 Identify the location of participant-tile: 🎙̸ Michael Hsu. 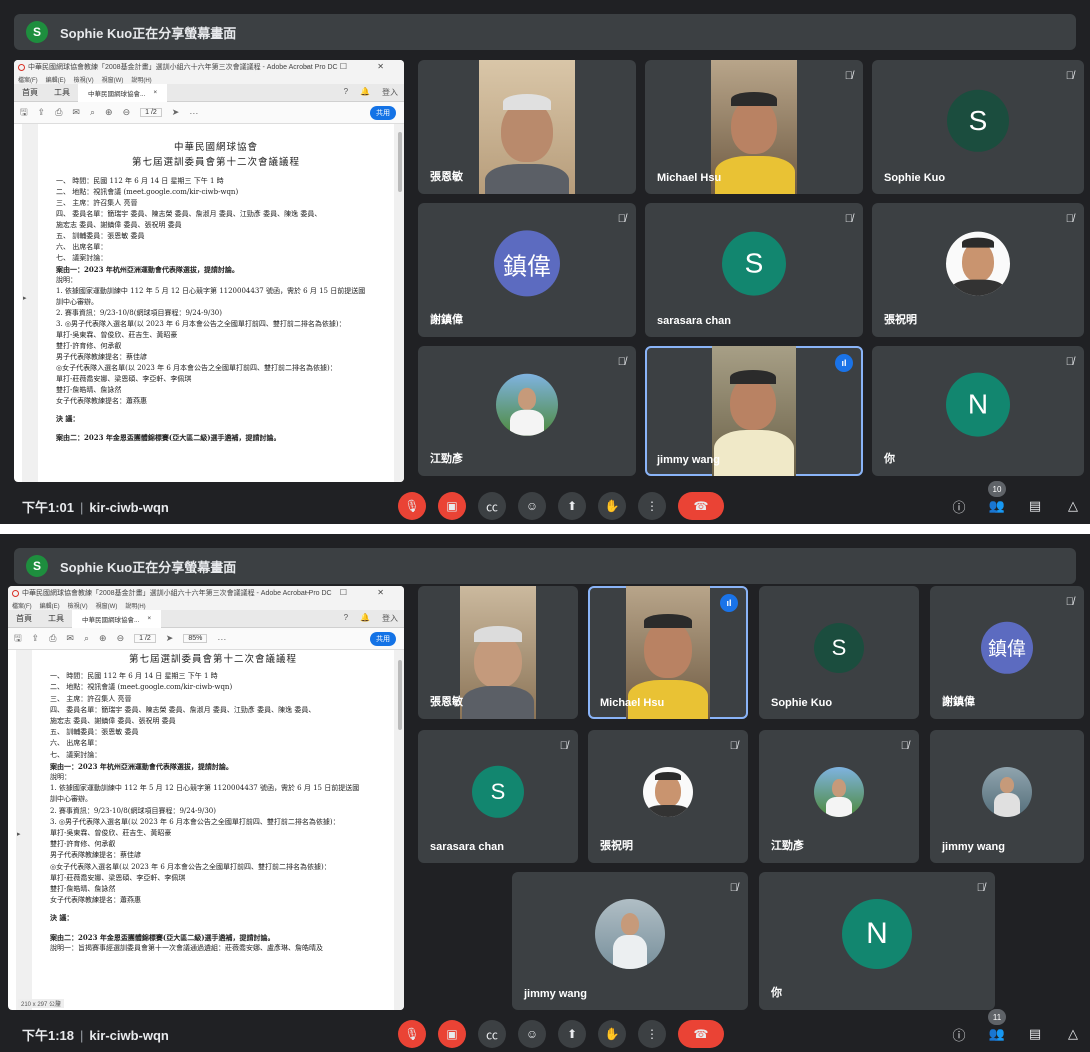
(754, 127).